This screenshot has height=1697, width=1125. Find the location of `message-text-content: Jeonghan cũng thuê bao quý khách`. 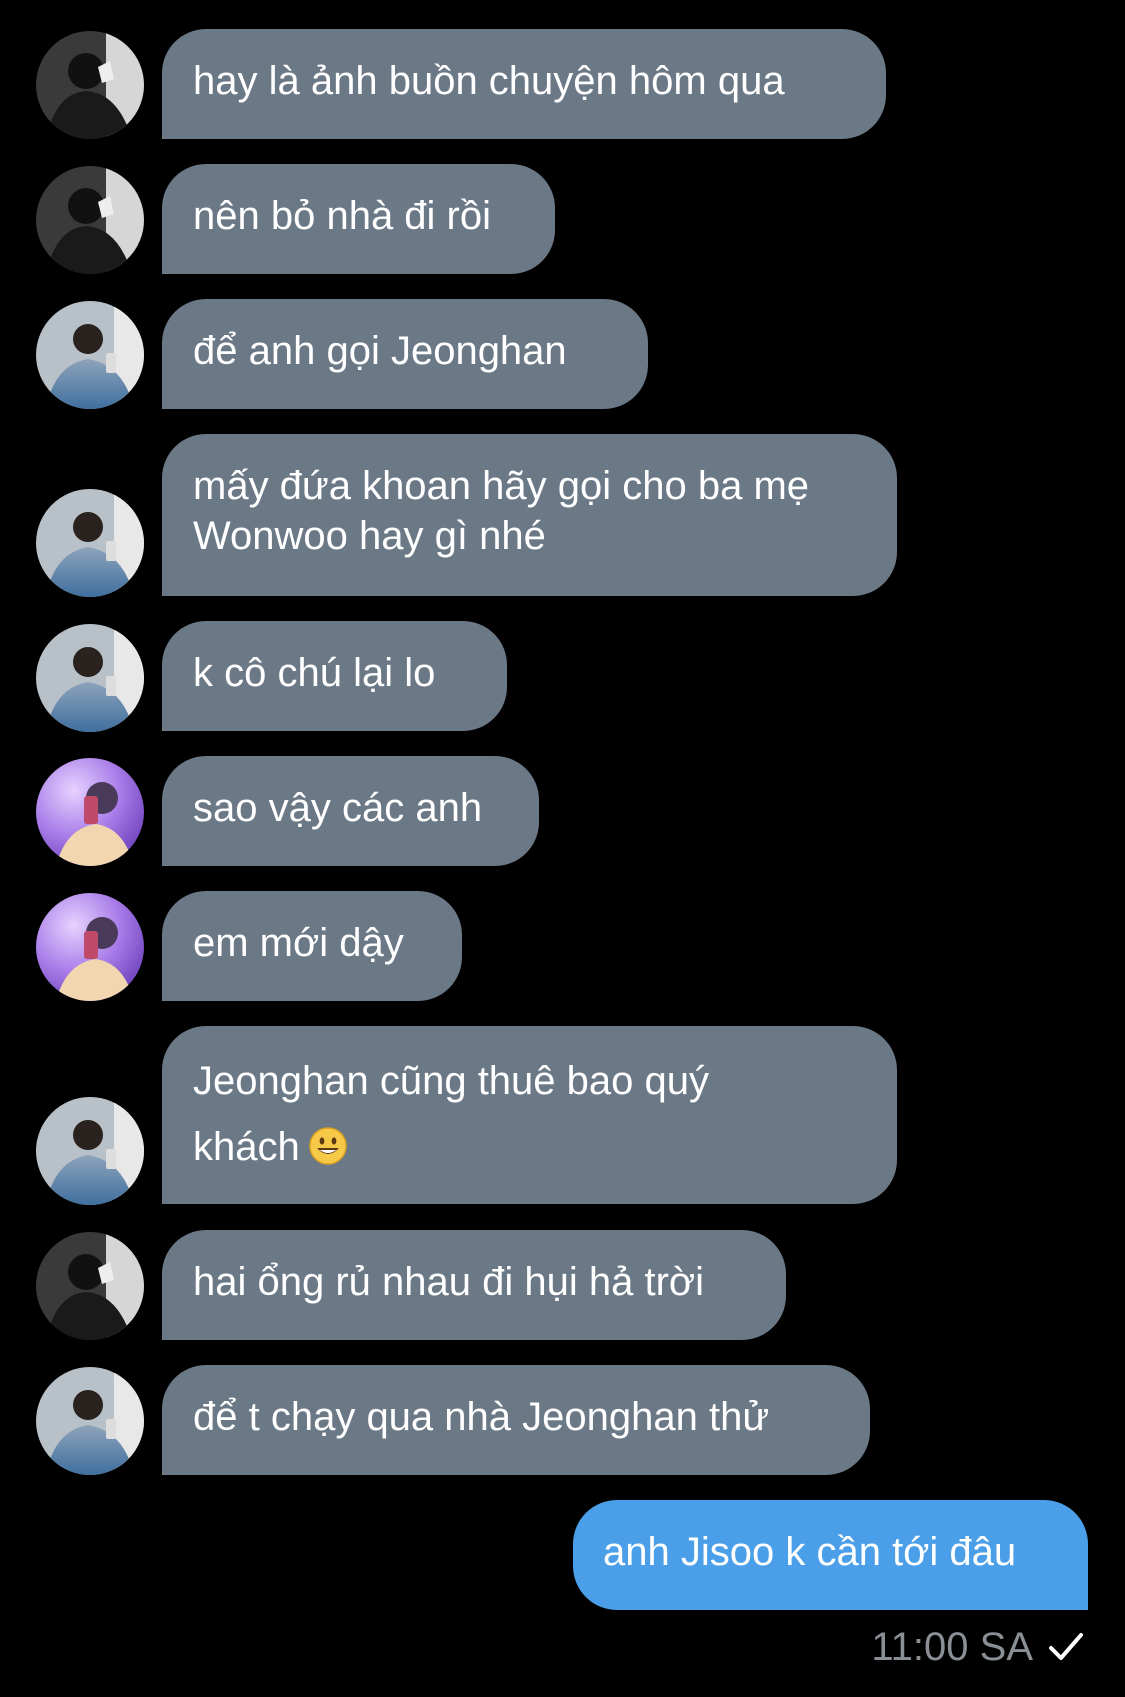

message-text-content: Jeonghan cũng thuê bao quý khách is located at coordinates (451, 1114).